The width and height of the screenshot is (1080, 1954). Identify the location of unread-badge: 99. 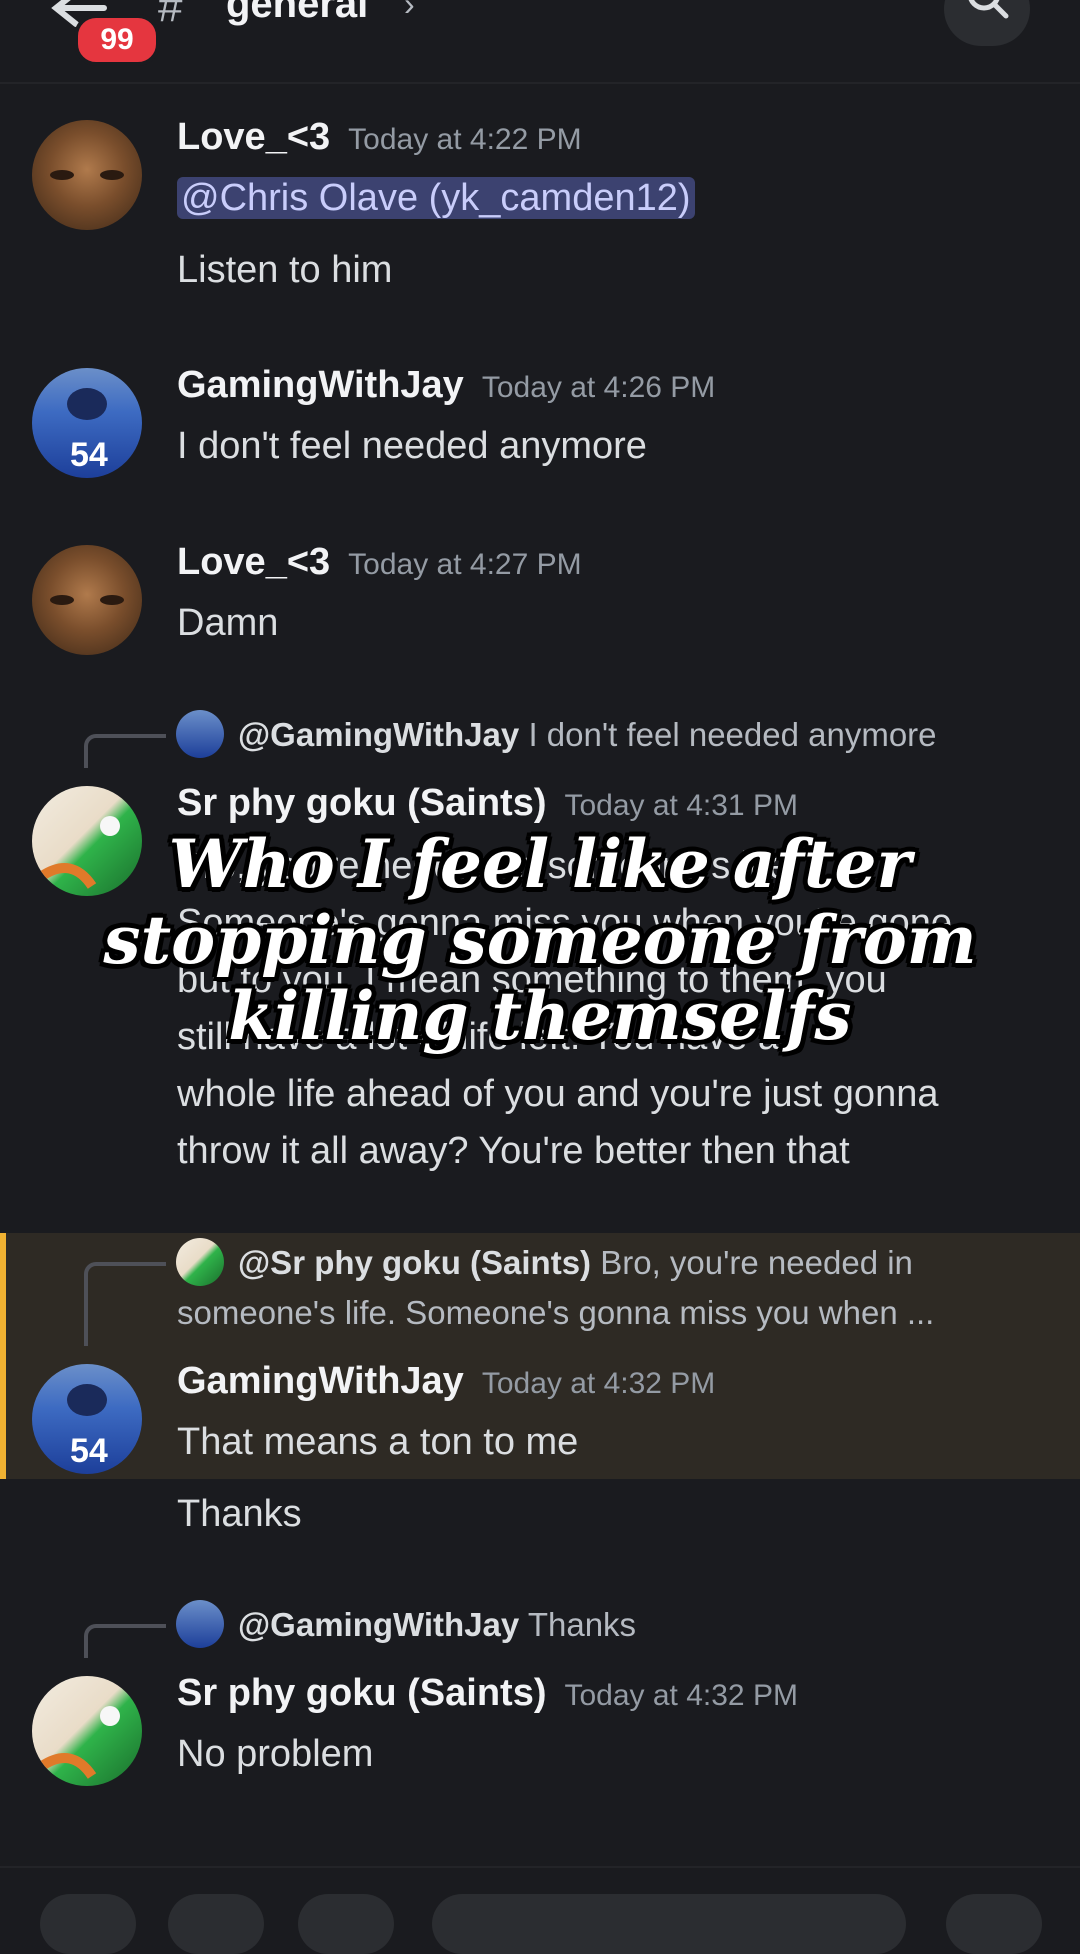
(117, 40).